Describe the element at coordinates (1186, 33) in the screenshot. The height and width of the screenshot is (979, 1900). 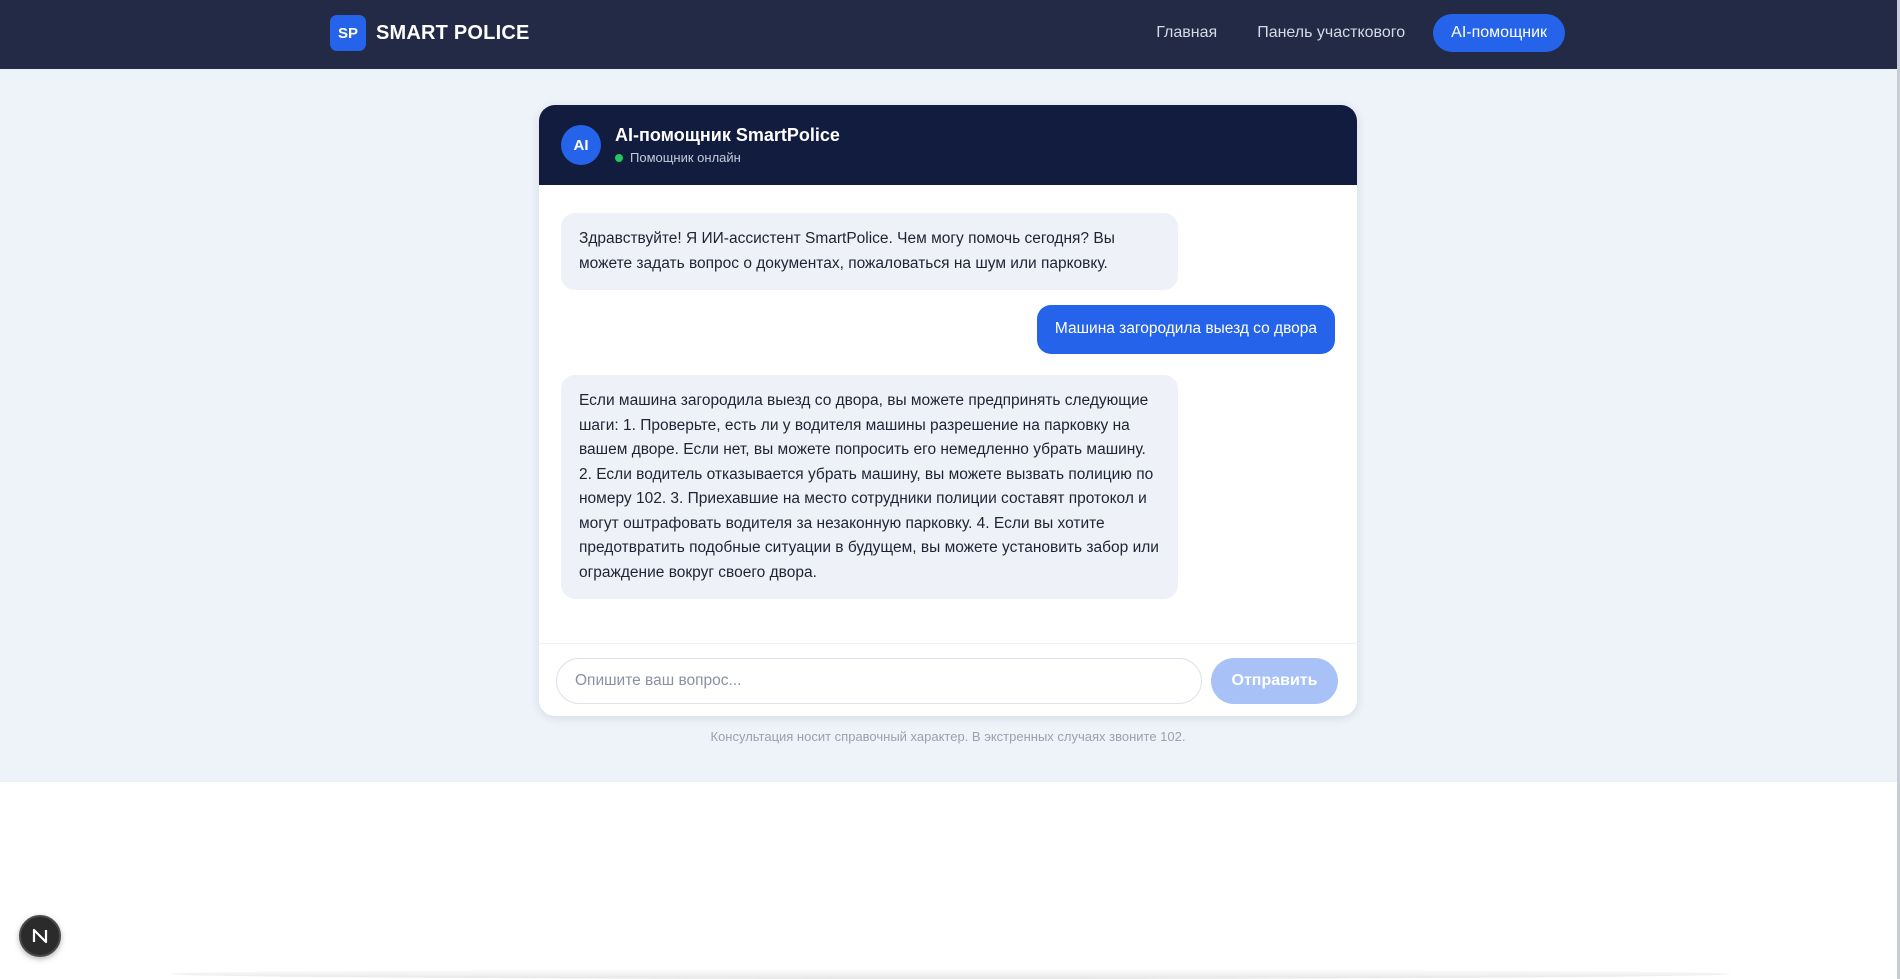
I see `nav-link-home: Главная` at that location.